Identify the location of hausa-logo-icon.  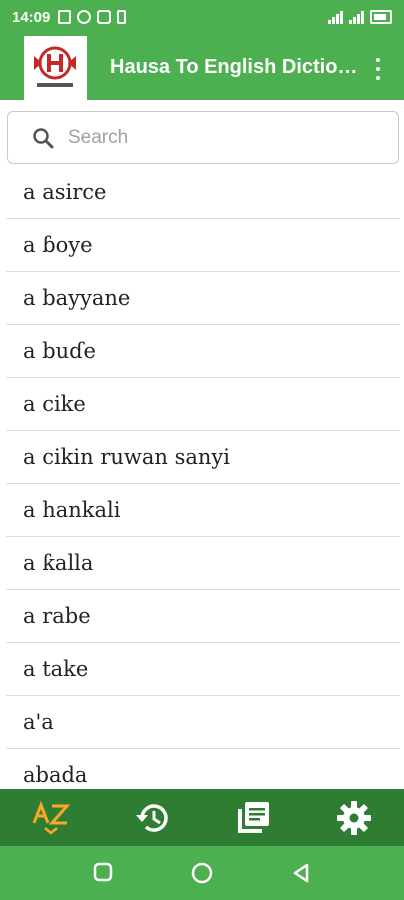
(55, 66).